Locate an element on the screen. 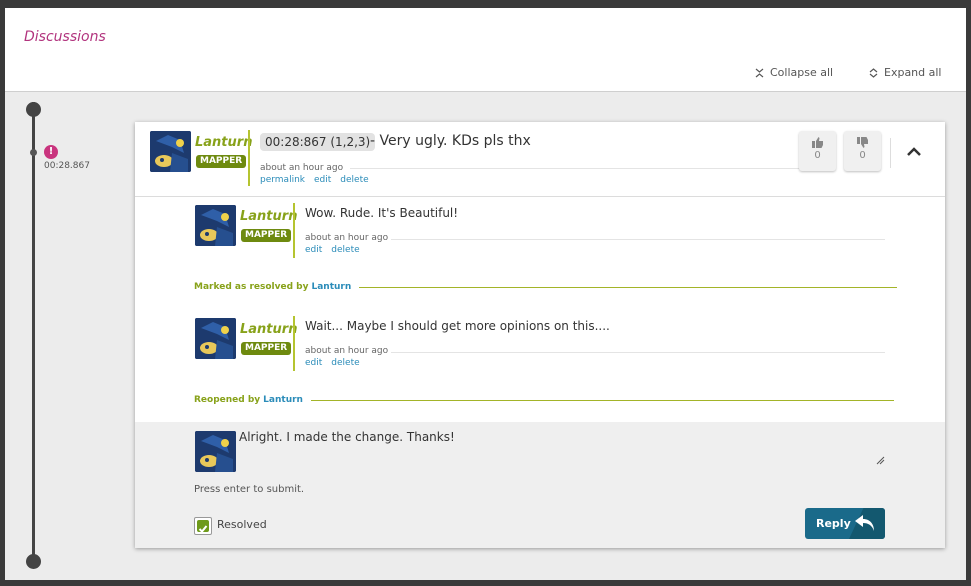  resolved-checkbox is located at coordinates (203, 526).